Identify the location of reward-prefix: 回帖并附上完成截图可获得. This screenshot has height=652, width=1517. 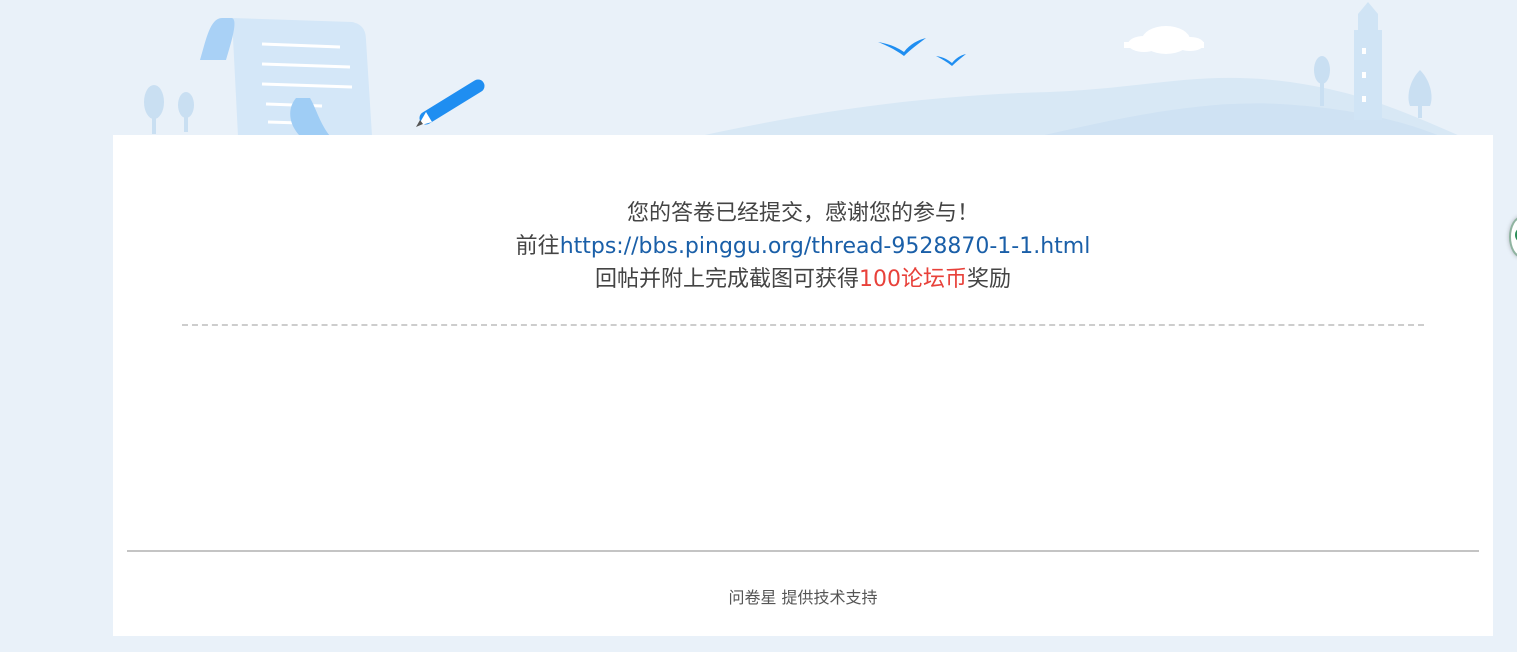
(726, 279).